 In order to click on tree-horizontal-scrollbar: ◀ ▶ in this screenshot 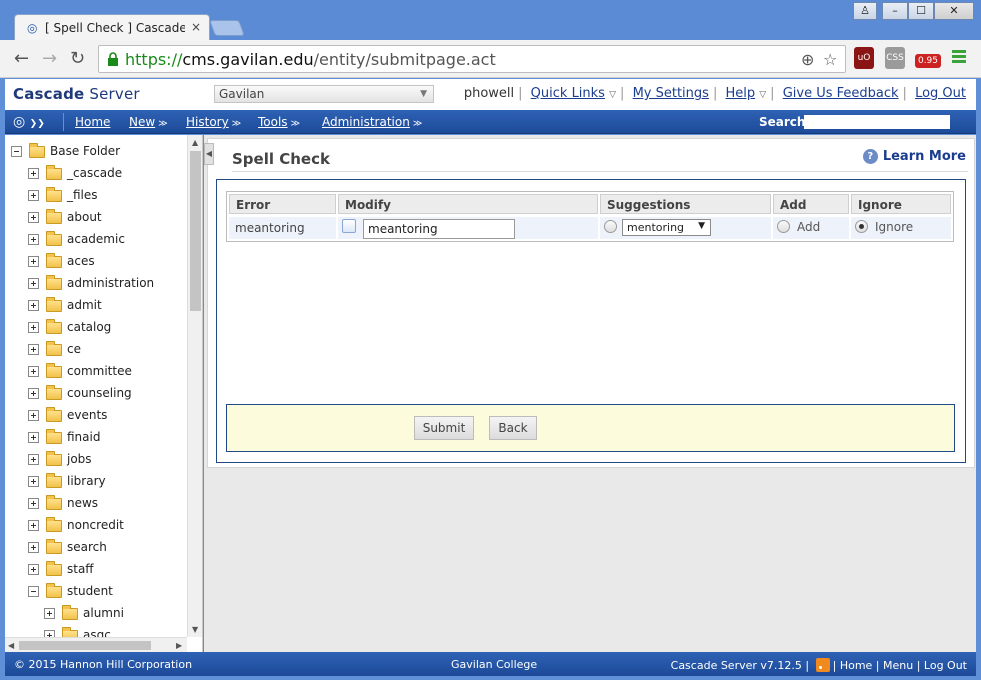, I will do `click(96, 644)`.